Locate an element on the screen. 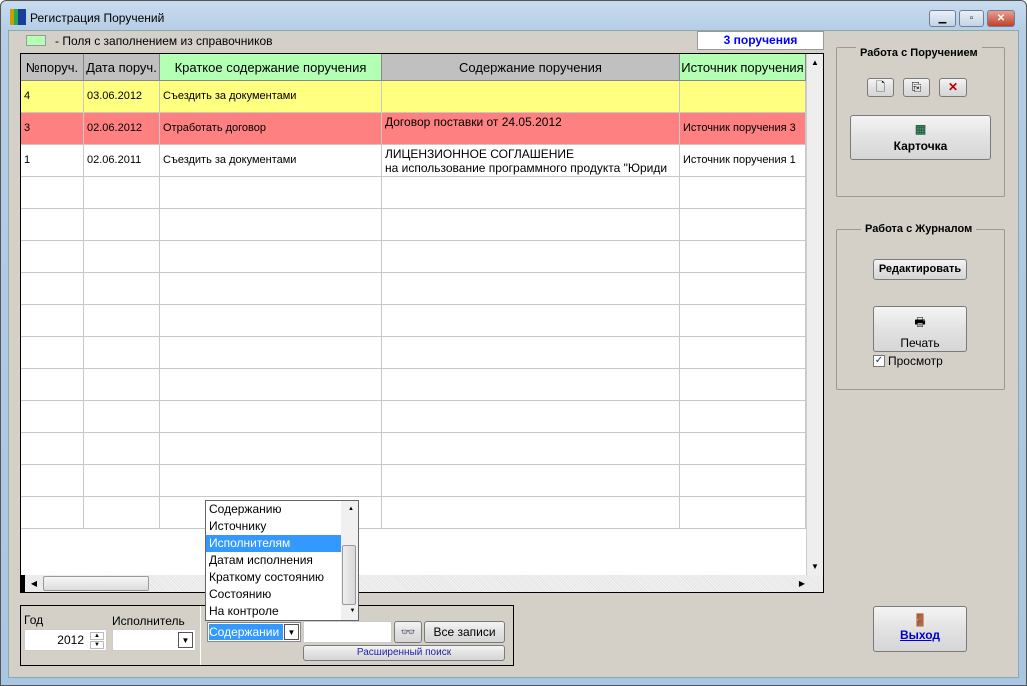  dropdown-option: Исполнителям is located at coordinates (273, 543).